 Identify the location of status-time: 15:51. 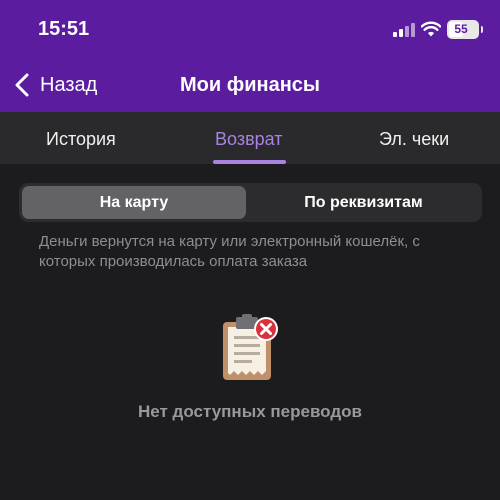
(64, 29).